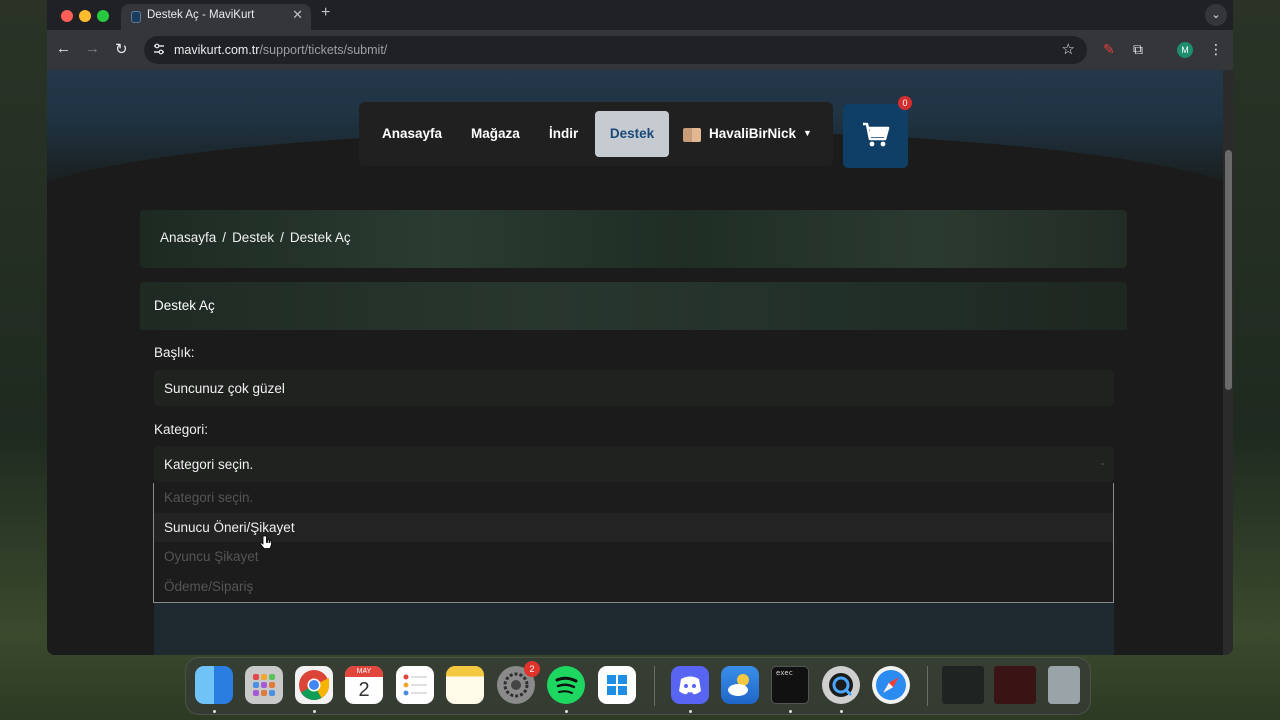 This screenshot has height=720, width=1280. Describe the element at coordinates (415, 685) in the screenshot. I see `reminders-icon` at that location.